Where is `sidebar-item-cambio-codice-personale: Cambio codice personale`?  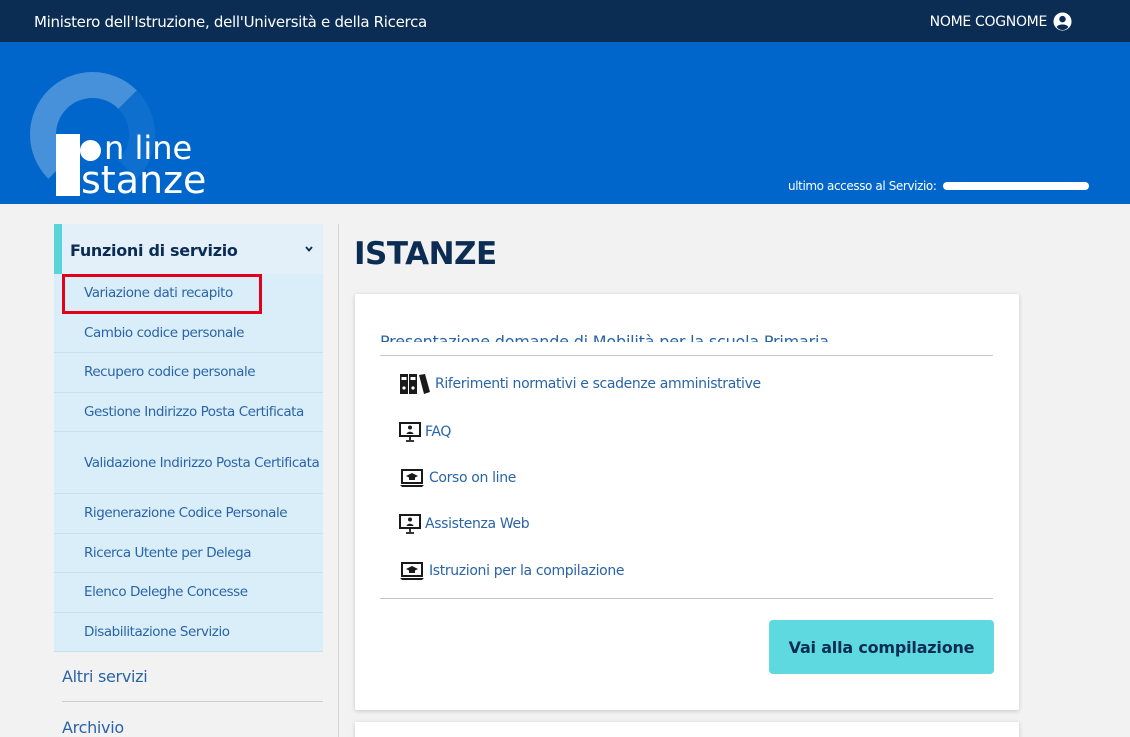
sidebar-item-cambio-codice-personale: Cambio codice personale is located at coordinates (188, 333).